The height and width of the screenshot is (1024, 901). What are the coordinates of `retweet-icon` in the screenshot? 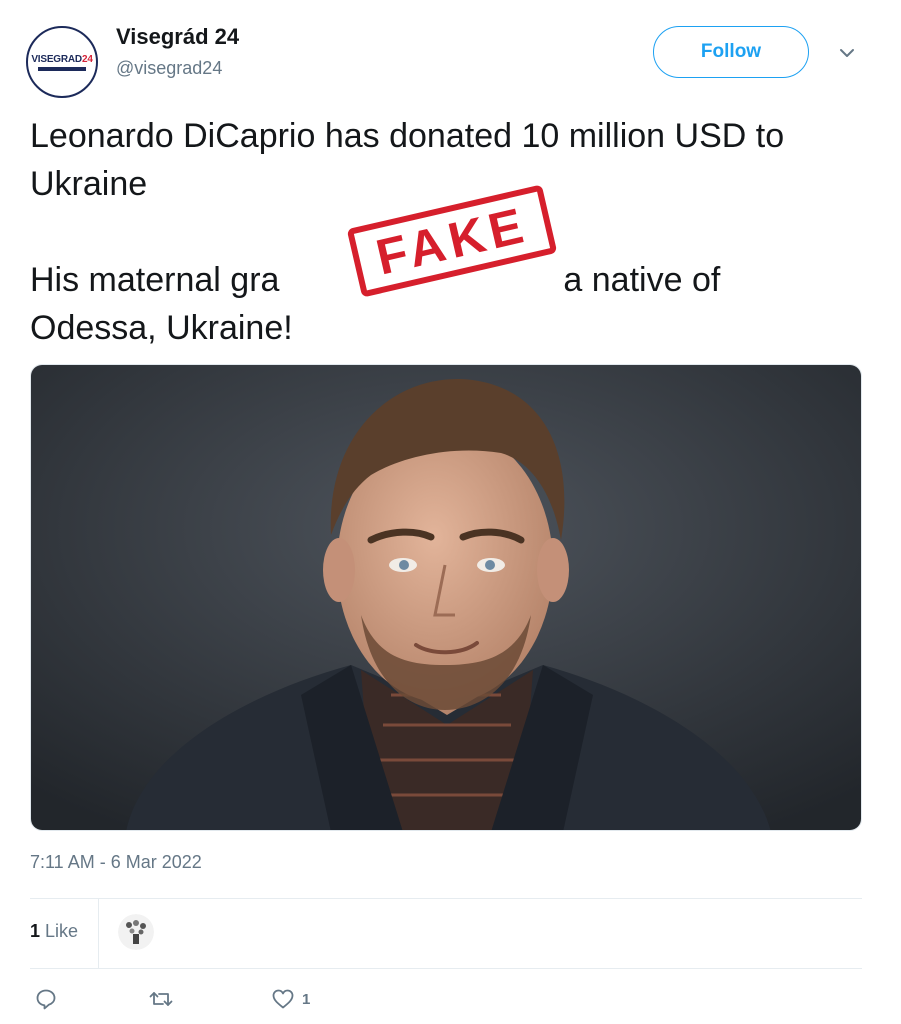 It's located at (161, 999).